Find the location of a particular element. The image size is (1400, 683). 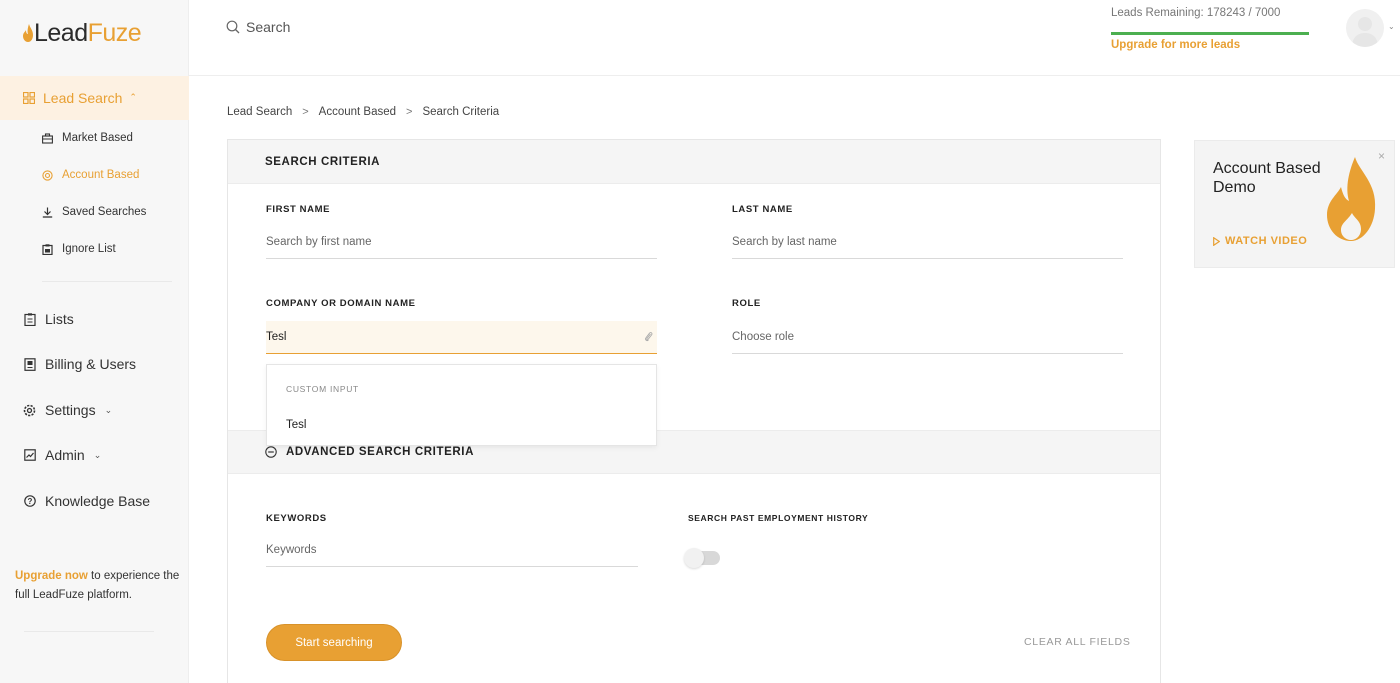

advanced-search-label: ADVANCED SEARCH CRITERIA is located at coordinates (380, 452).